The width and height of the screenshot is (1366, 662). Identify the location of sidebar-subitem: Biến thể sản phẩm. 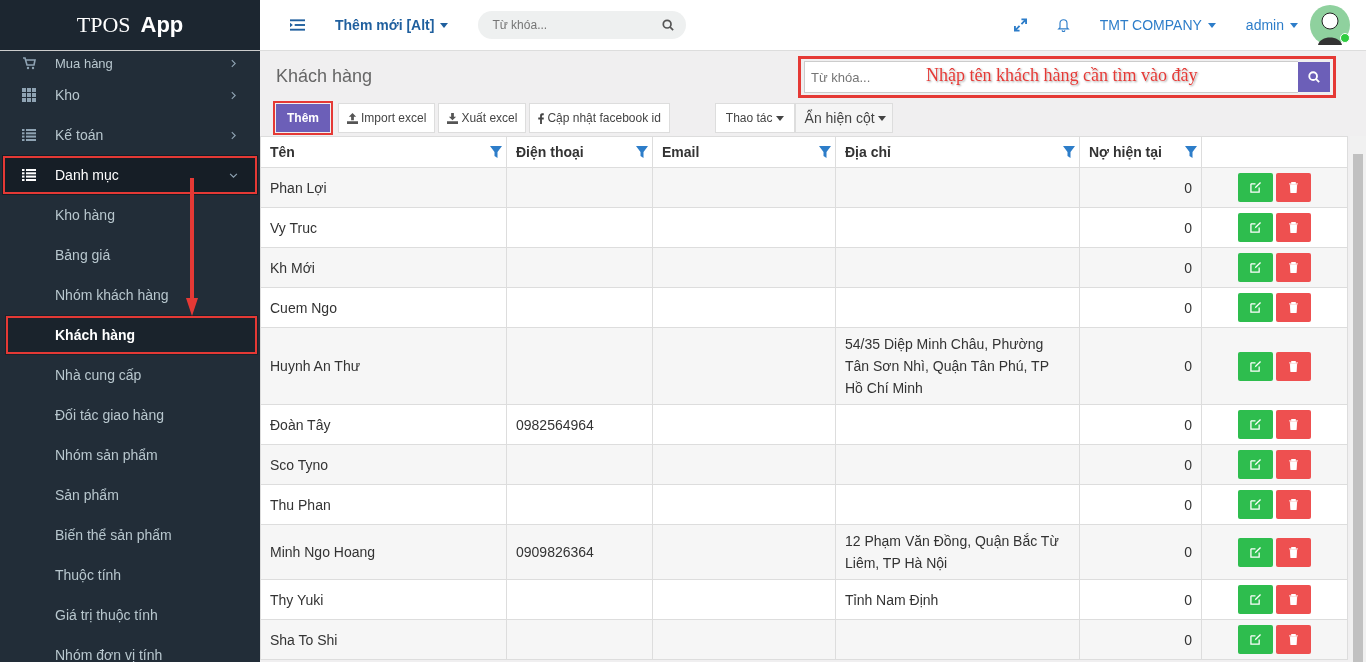
(130, 535).